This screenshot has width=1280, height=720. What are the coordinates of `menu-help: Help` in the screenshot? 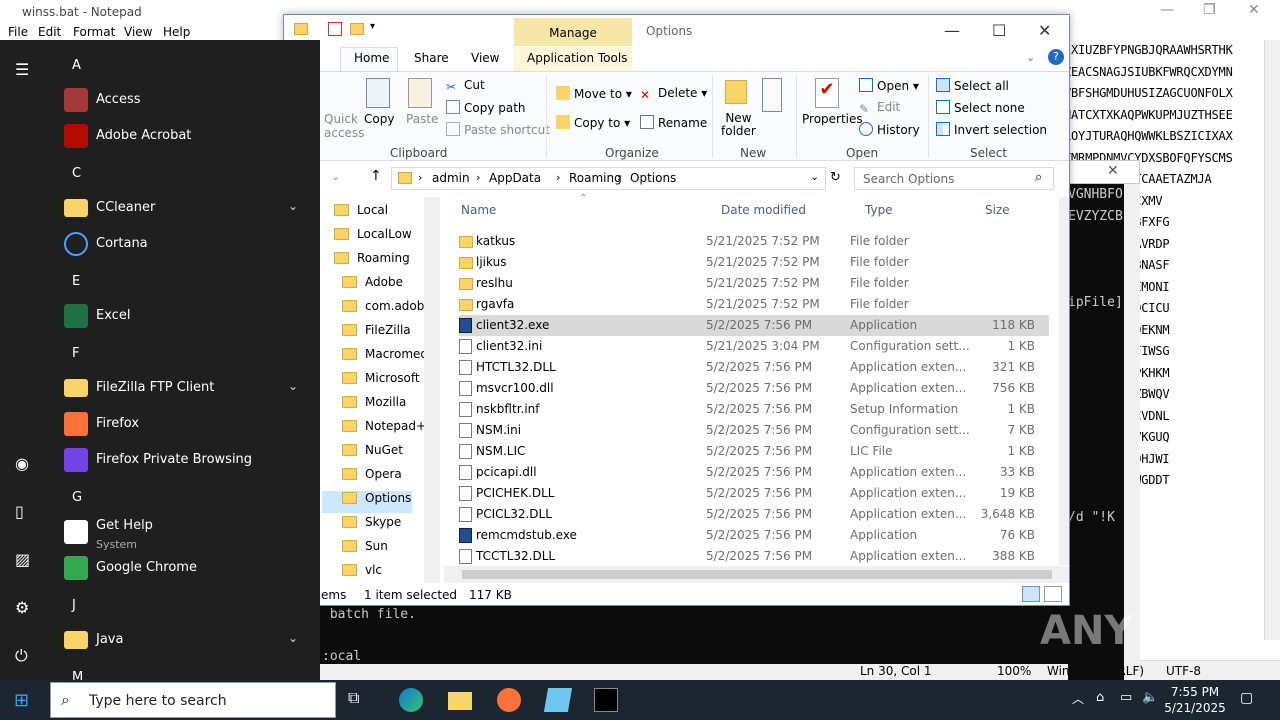 It's located at (176, 32).